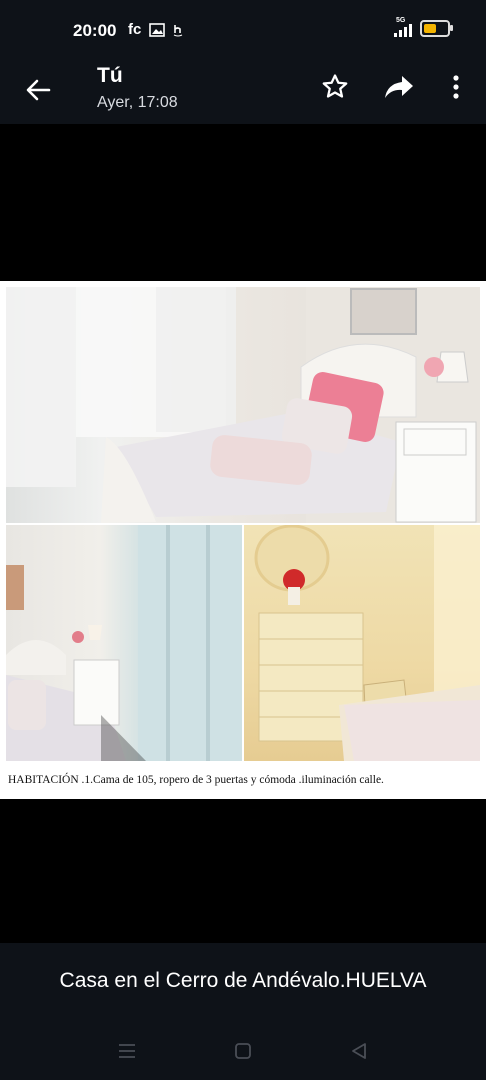 The image size is (486, 1080). Describe the element at coordinates (110, 75) in the screenshot. I see `sender-name: Tú` at that location.